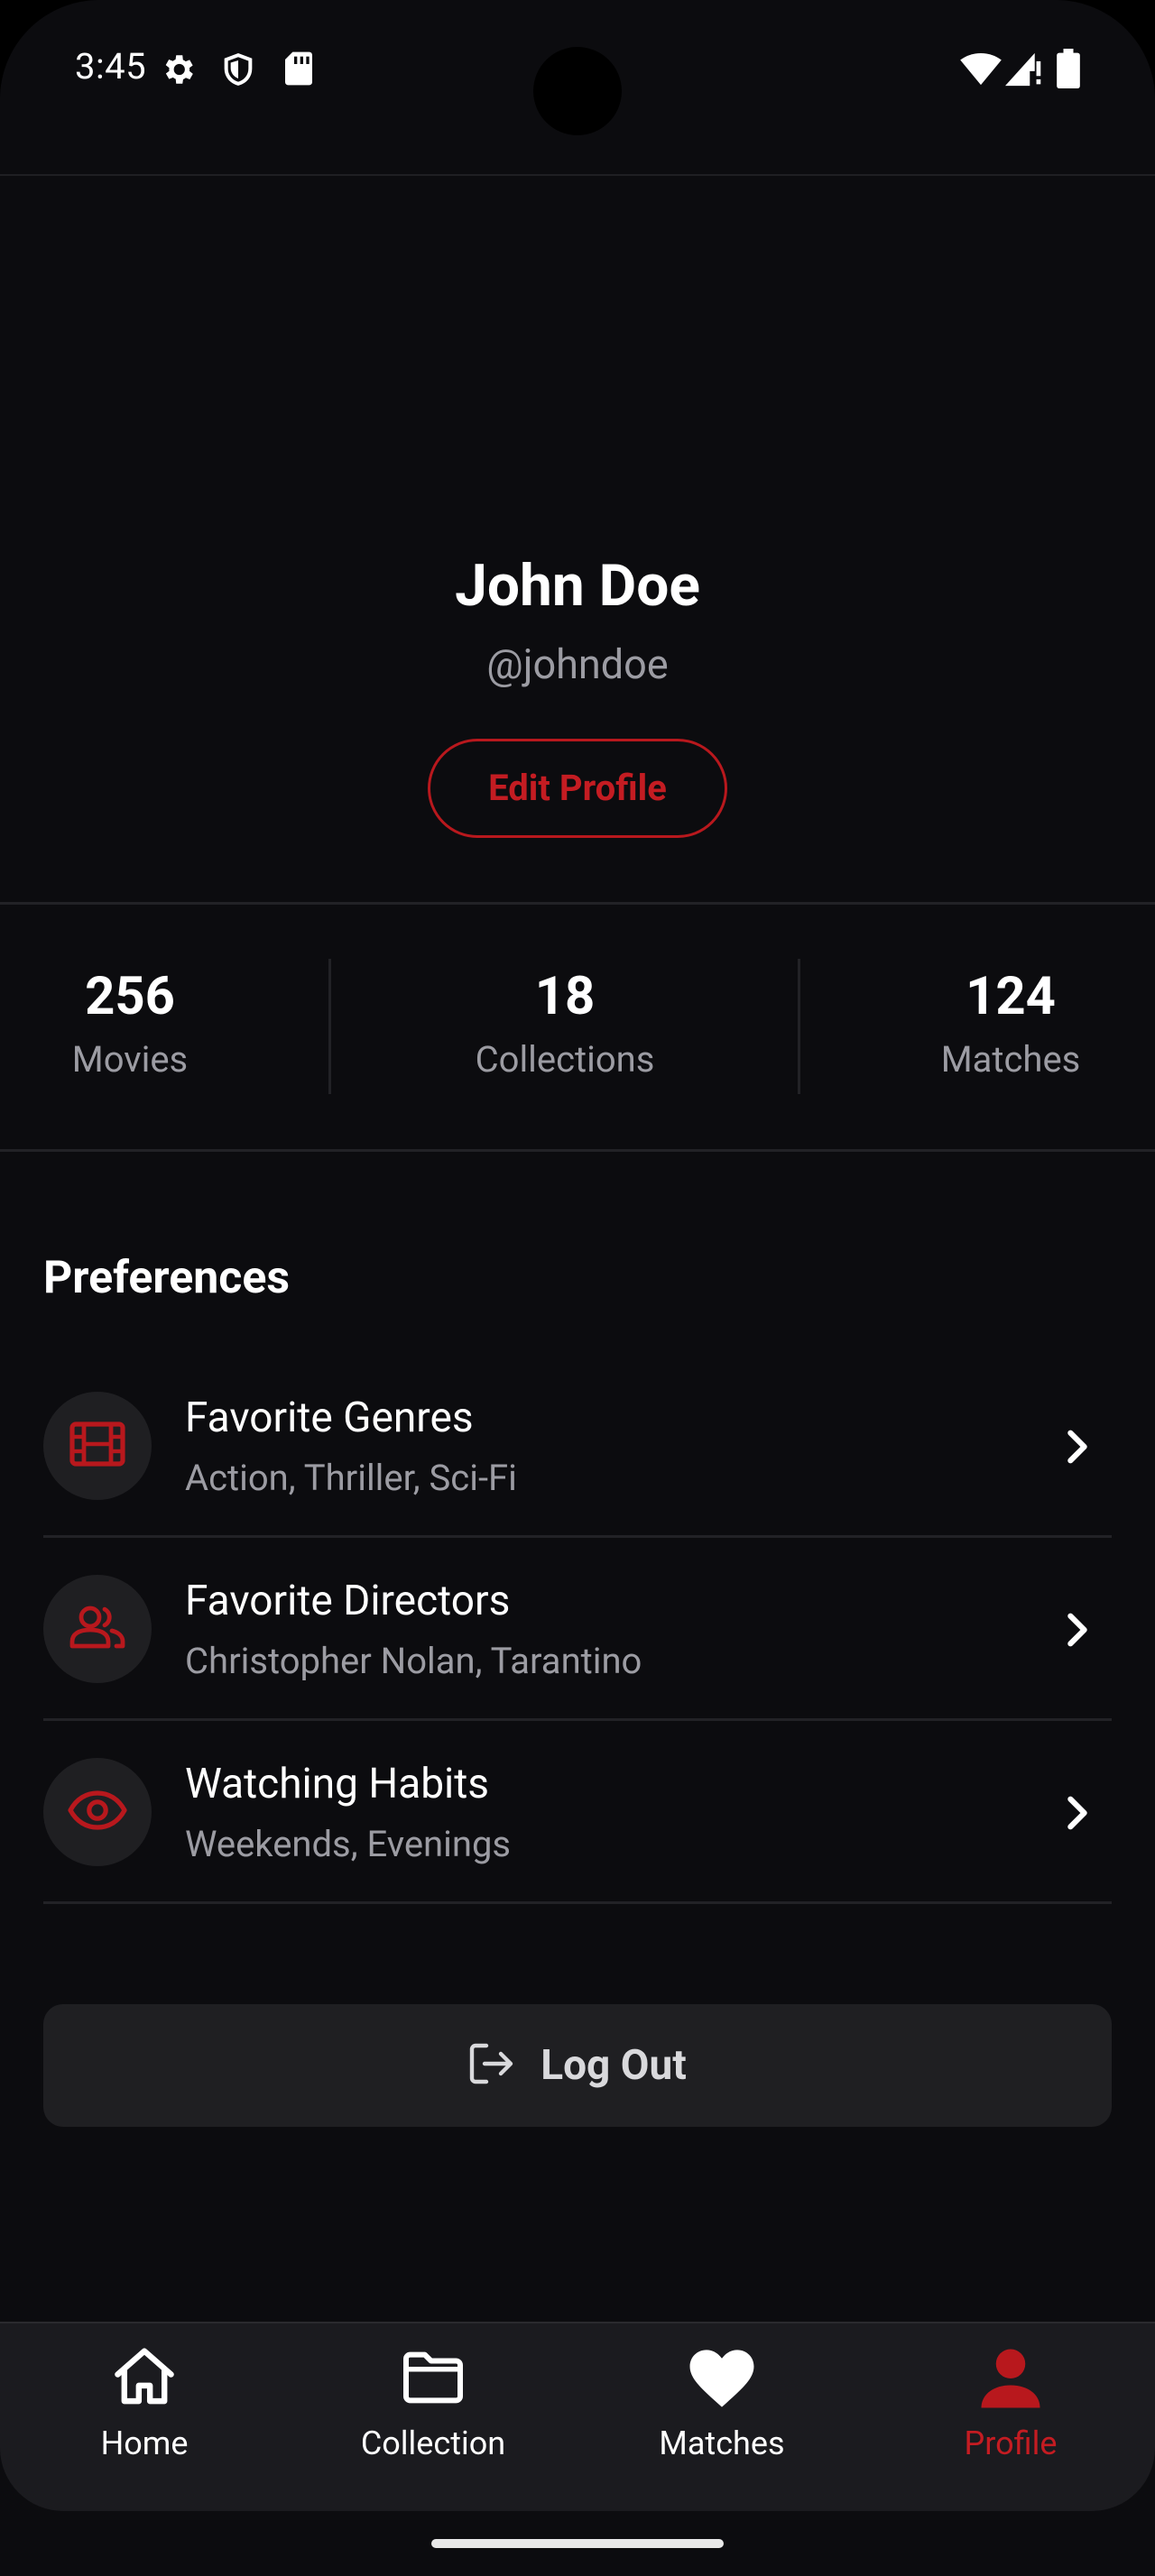 The image size is (1155, 2576). I want to click on stat-label: Matches, so click(1011, 1060).